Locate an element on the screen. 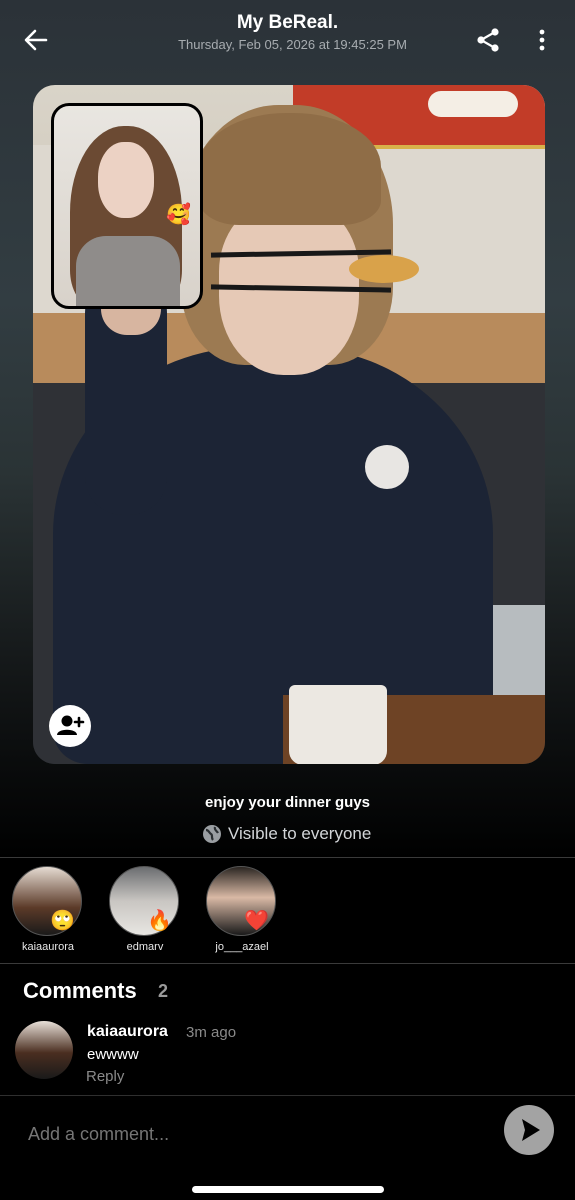  more-vertical-icon is located at coordinates (542, 40).